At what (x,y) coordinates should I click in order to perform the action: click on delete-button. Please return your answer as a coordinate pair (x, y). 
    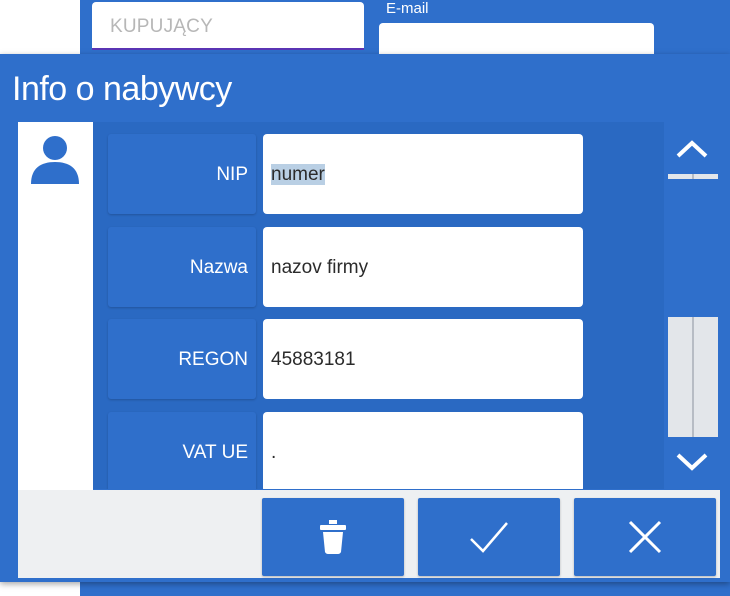
    Looking at the image, I should click on (333, 537).